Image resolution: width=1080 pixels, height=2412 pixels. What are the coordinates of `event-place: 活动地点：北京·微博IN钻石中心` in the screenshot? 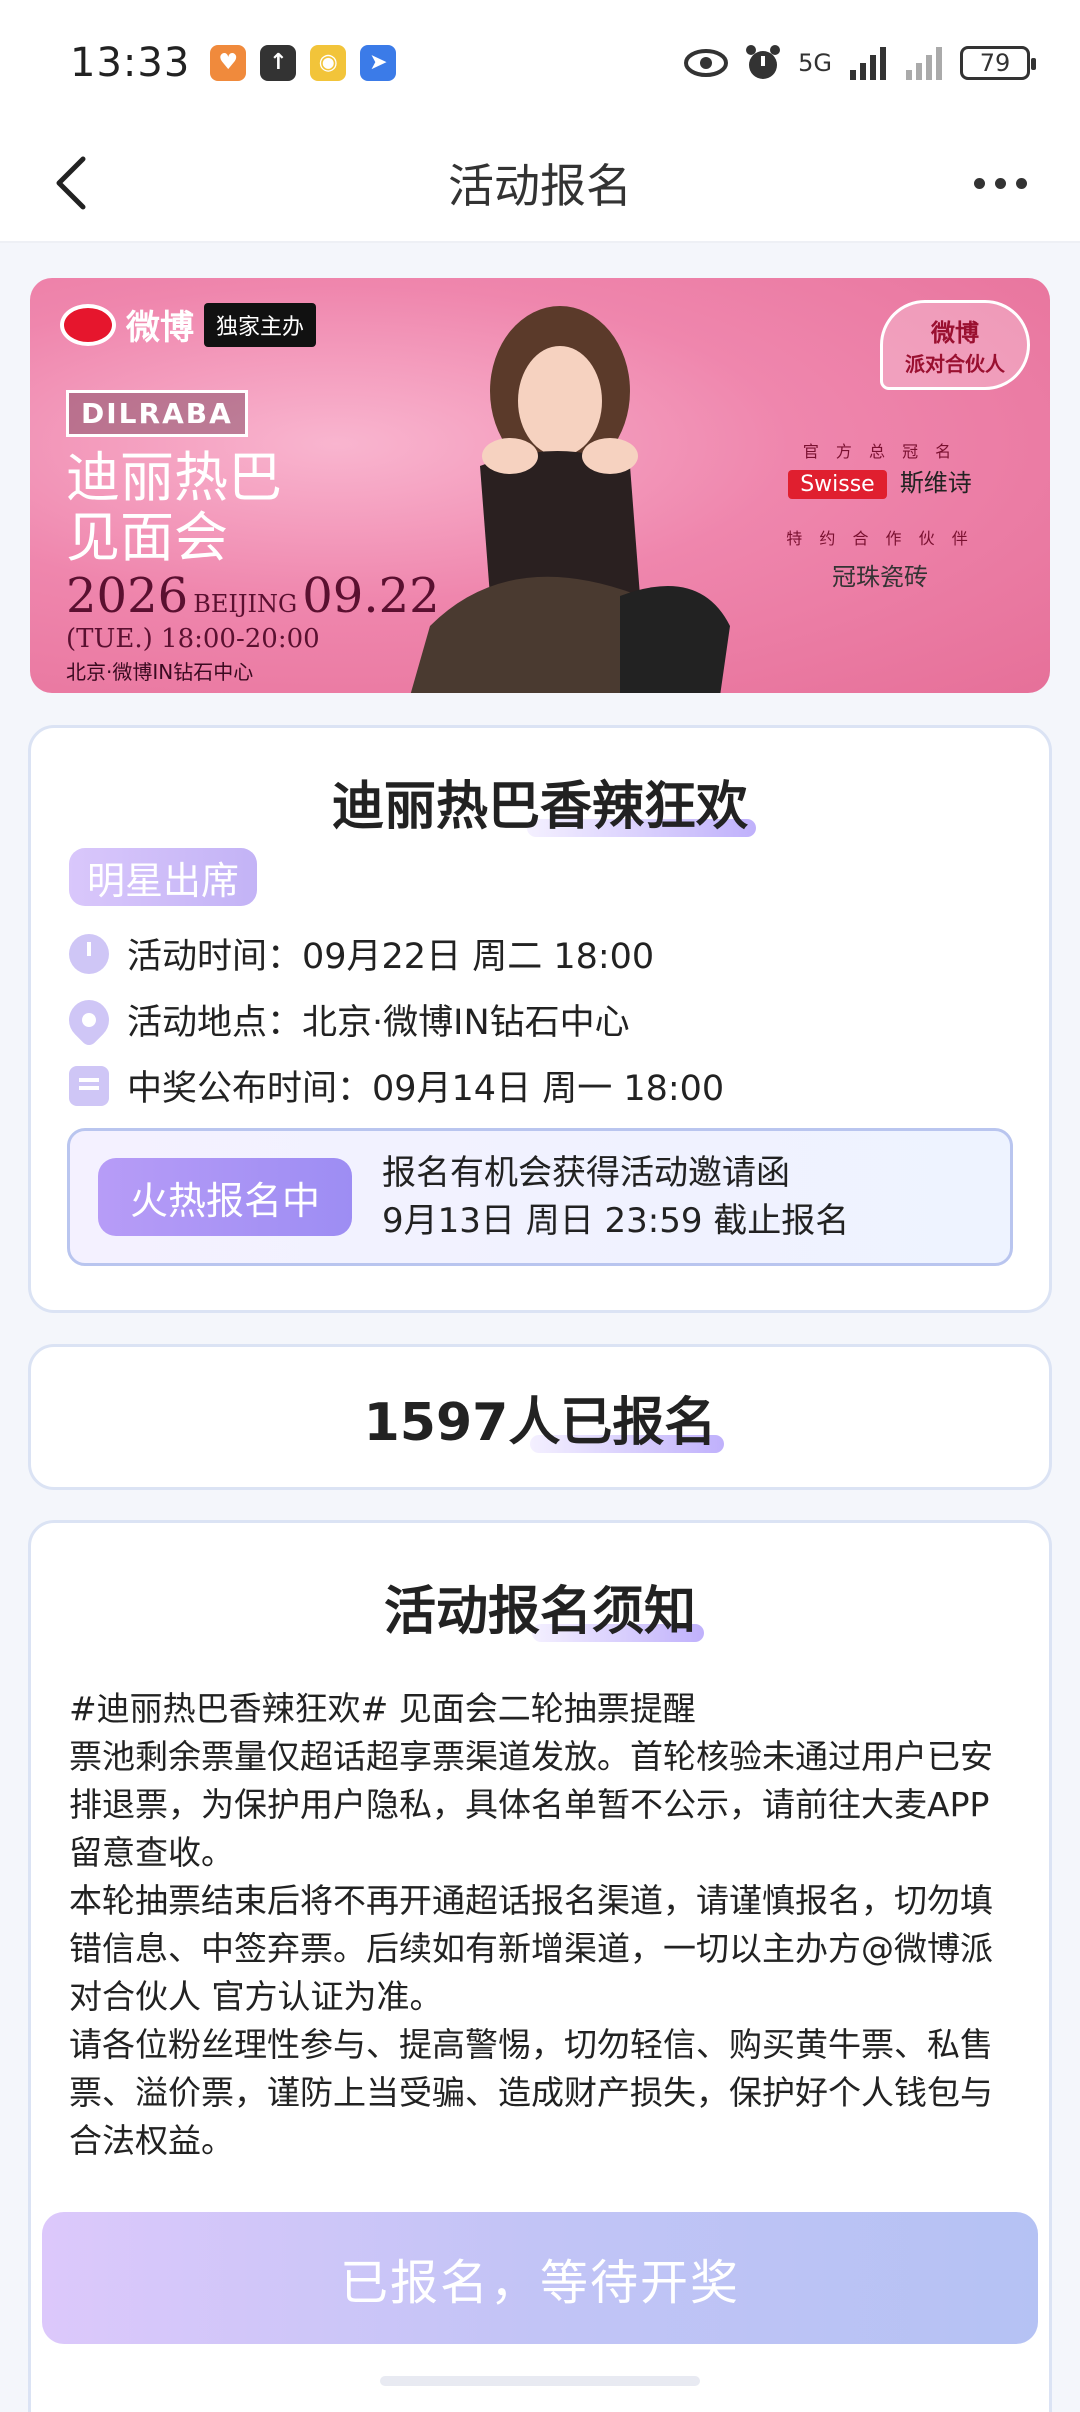 It's located at (378, 1023).